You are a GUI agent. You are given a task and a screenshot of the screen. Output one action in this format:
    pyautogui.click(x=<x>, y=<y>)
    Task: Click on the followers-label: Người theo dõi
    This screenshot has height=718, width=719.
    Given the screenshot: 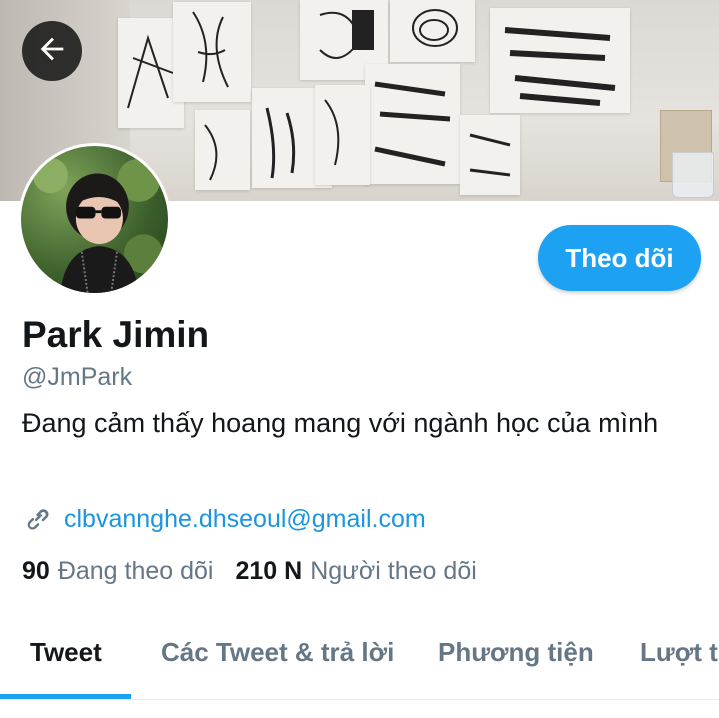 What is the action you would take?
    pyautogui.click(x=393, y=571)
    